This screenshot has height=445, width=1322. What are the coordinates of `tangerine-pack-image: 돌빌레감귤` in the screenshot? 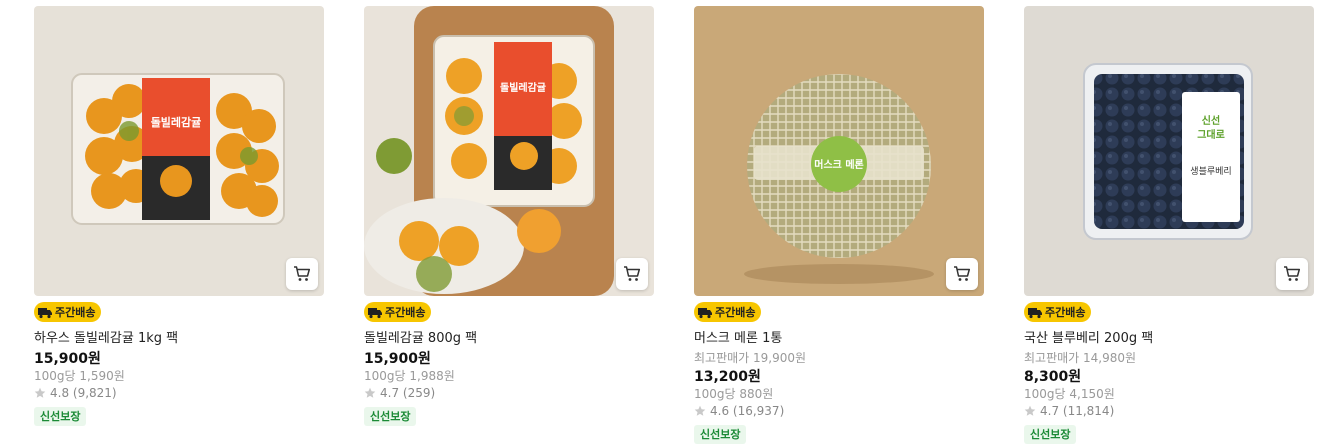 It's located at (179, 151).